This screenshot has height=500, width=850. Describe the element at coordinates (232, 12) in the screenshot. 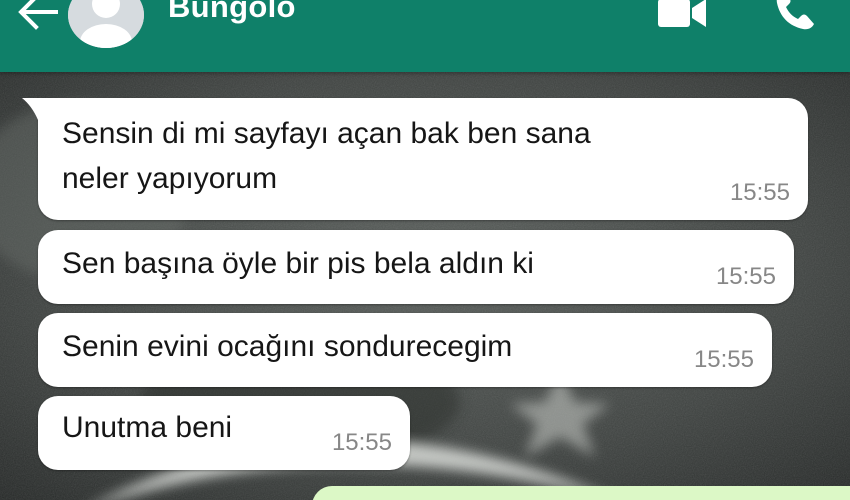

I see `contact-name: Bungolo` at that location.